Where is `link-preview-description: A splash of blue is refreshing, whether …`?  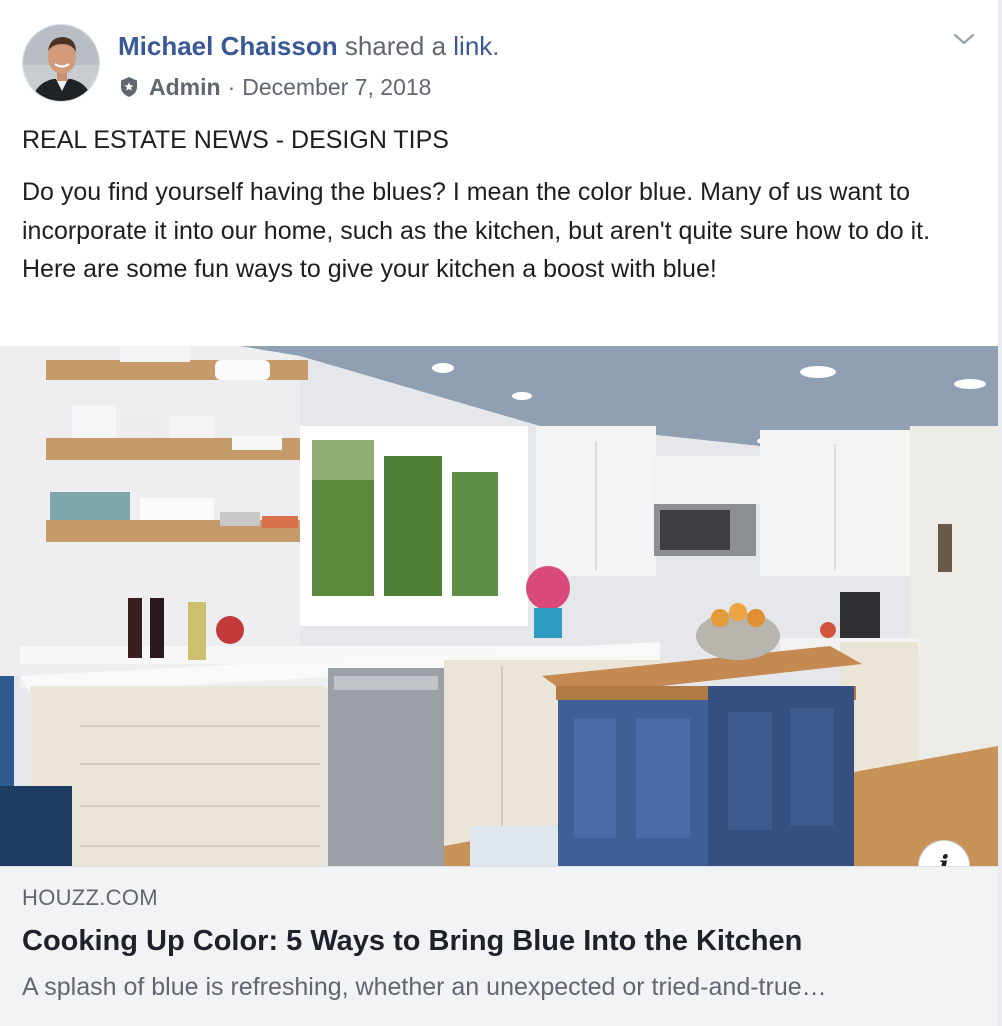 link-preview-description: A splash of blue is refreshing, whether … is located at coordinates (424, 987).